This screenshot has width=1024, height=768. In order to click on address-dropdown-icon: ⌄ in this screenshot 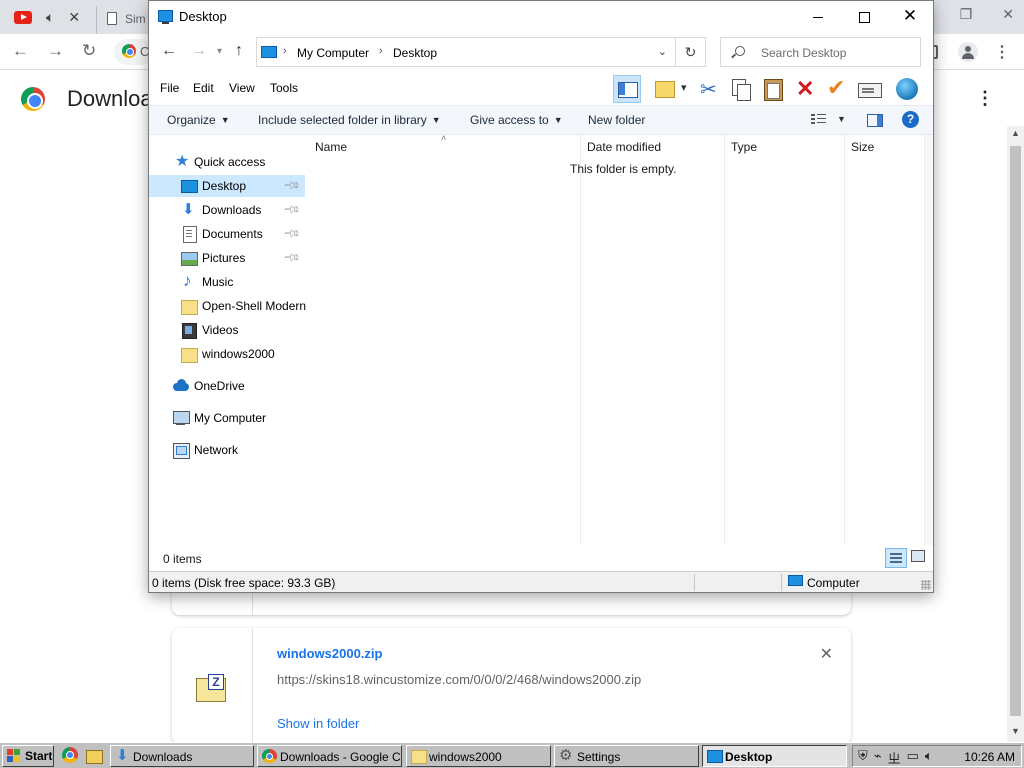, I will do `click(662, 51)`.